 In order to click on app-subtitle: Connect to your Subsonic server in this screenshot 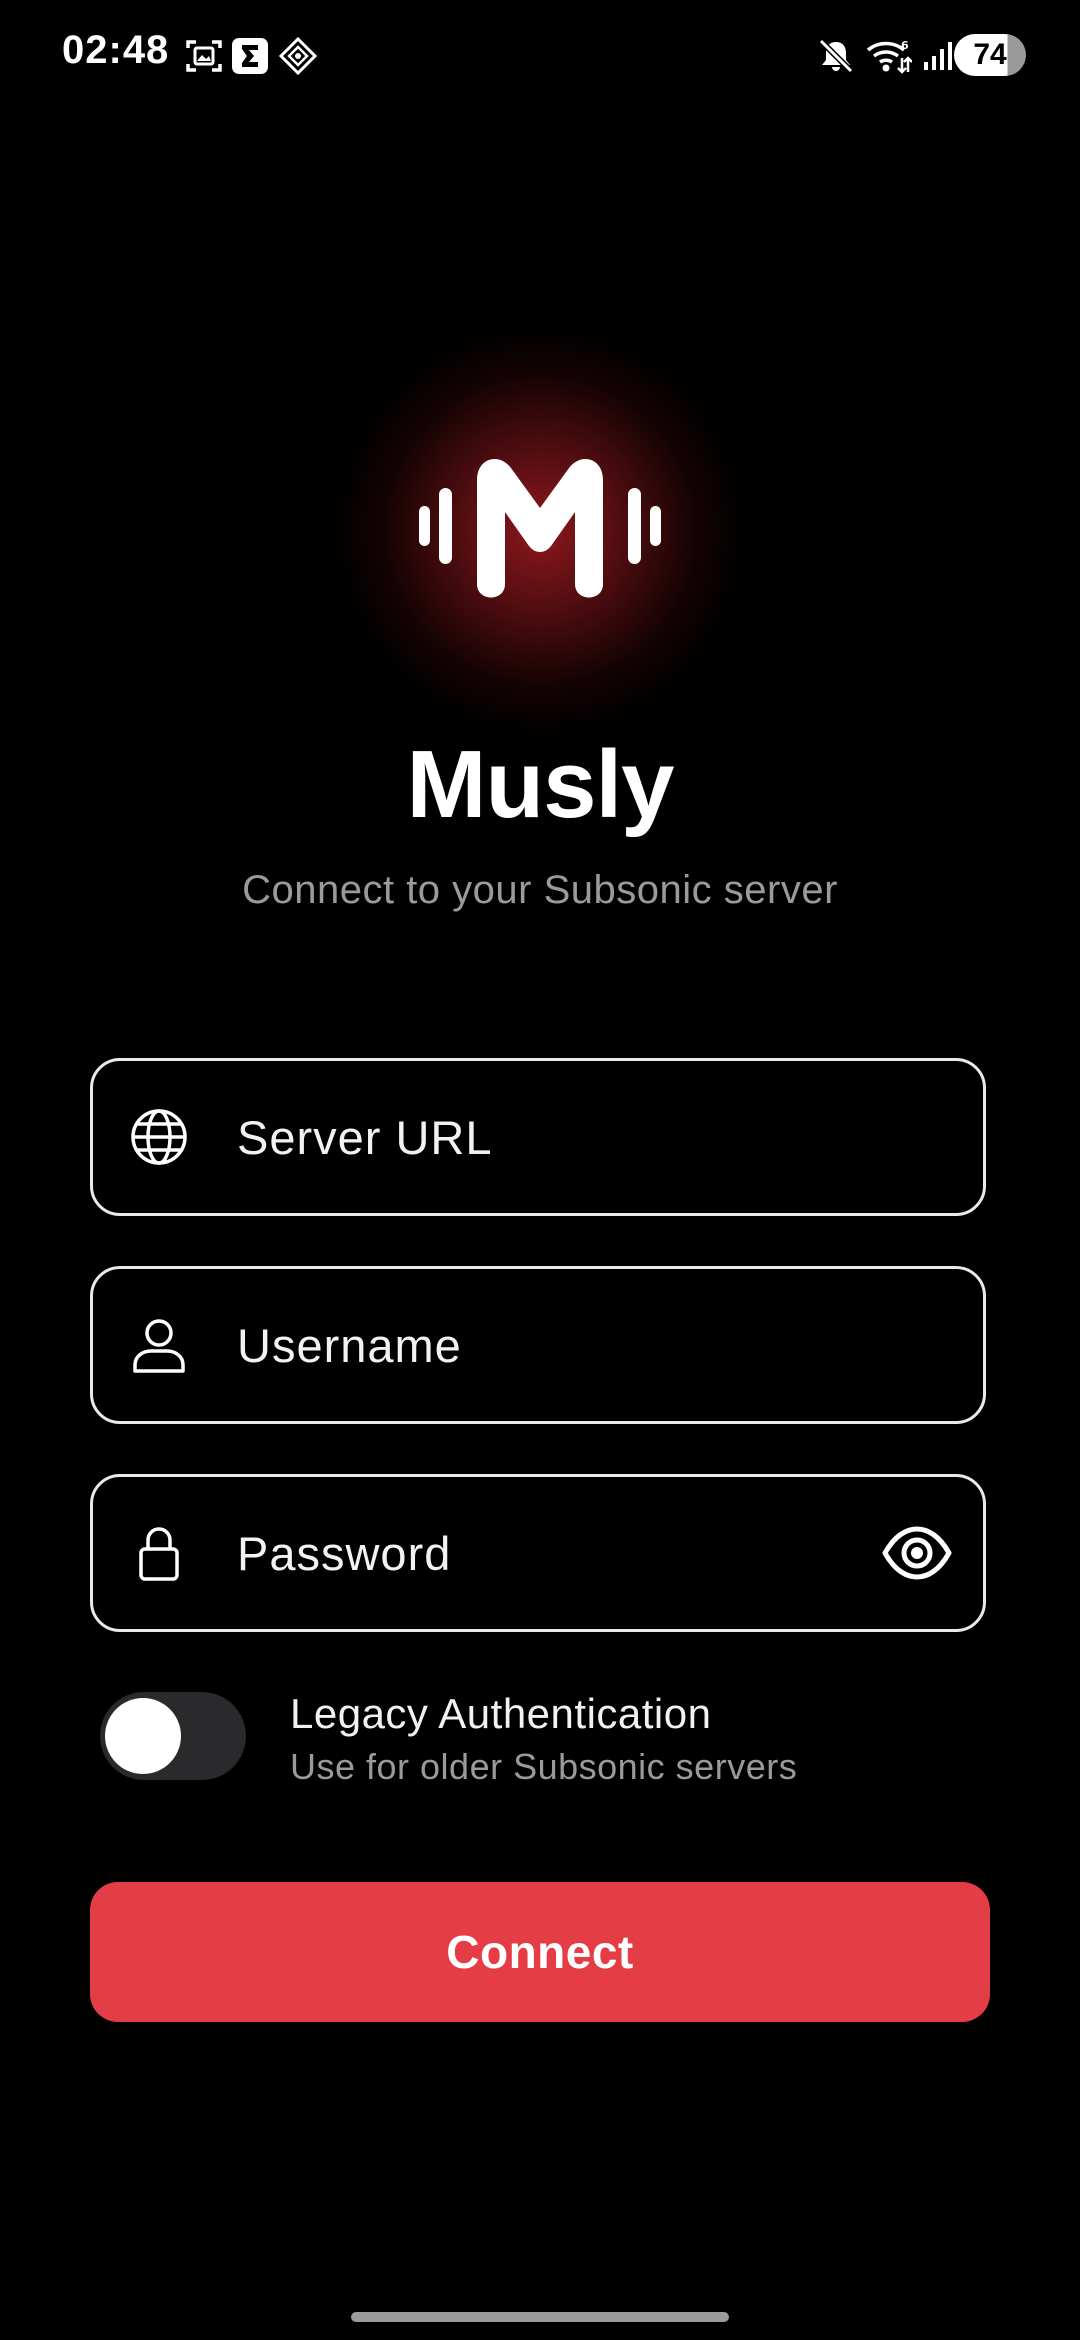, I will do `click(540, 890)`.